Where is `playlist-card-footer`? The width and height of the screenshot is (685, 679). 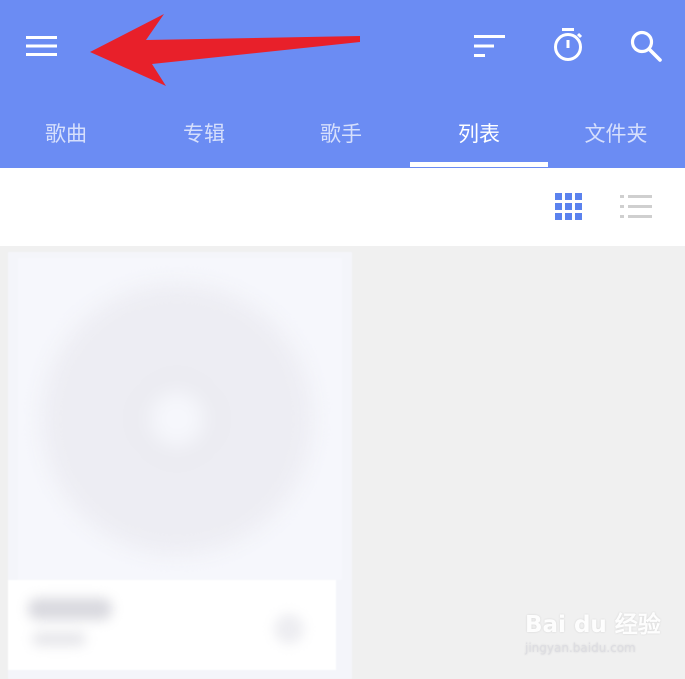 playlist-card-footer is located at coordinates (172, 625).